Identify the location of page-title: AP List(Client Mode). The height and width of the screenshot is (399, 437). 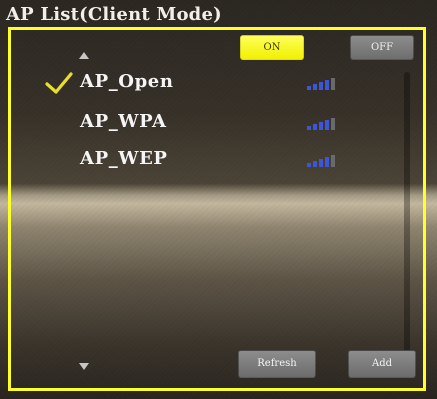
(114, 14).